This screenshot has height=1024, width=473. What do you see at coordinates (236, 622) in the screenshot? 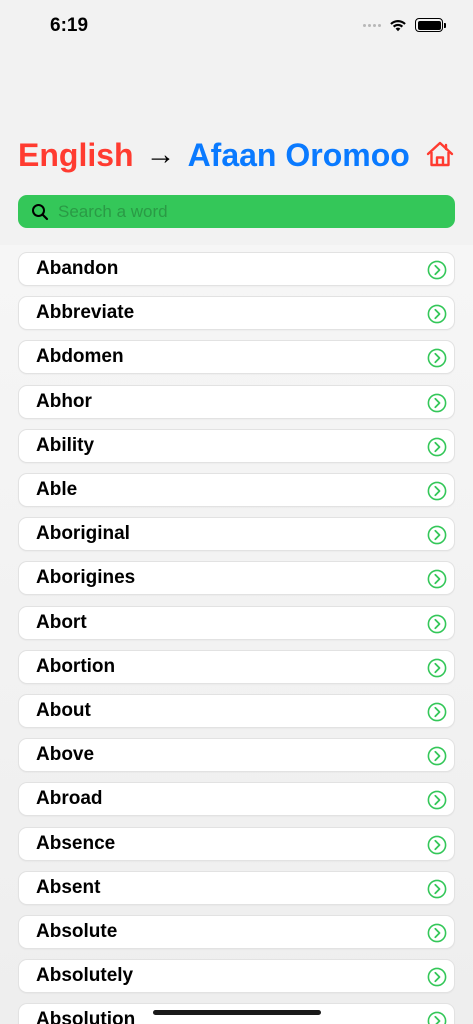
I see `word-row: Abort` at bounding box center [236, 622].